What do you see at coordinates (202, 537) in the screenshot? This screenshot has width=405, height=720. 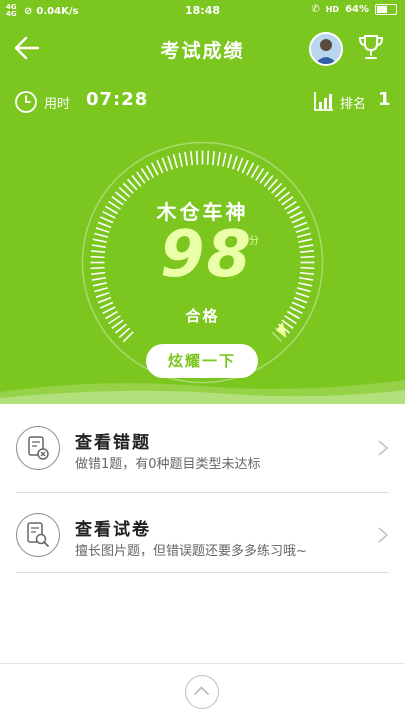 I see `list-item-view-paper: 查看试卷 擅长图片题，但错误题还要多多练习哦~` at bounding box center [202, 537].